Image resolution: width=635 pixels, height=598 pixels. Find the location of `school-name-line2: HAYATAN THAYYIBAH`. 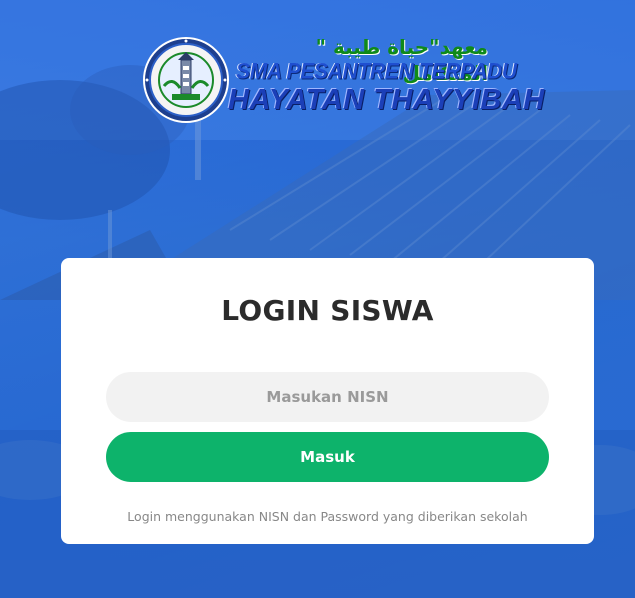

school-name-line2: HAYATAN THAYYIBAH is located at coordinates (386, 100).